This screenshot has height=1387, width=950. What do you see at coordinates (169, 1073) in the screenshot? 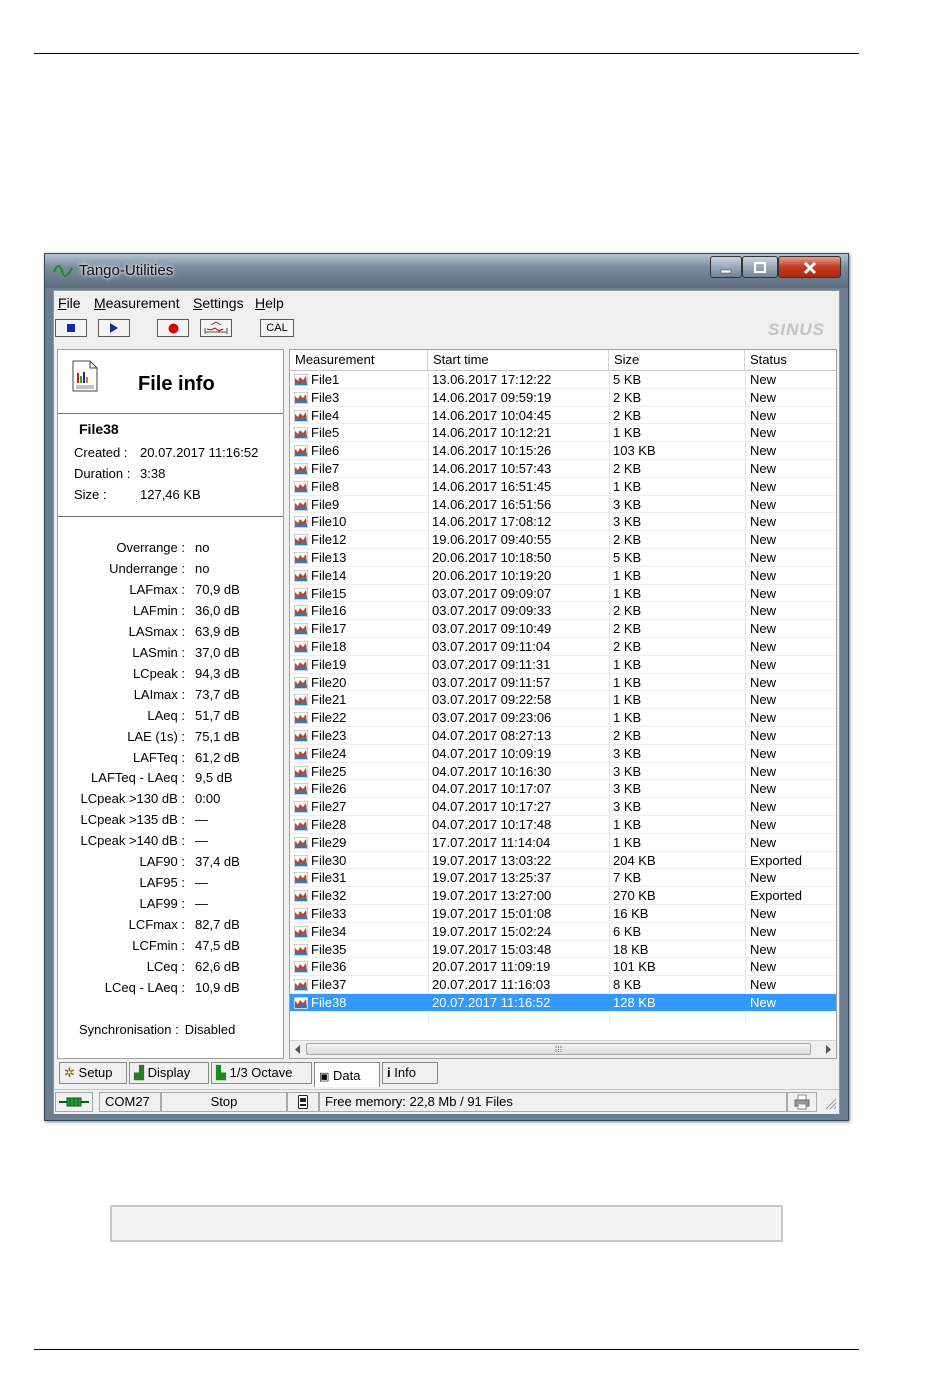
I see `tab-display: ▟ Display` at bounding box center [169, 1073].